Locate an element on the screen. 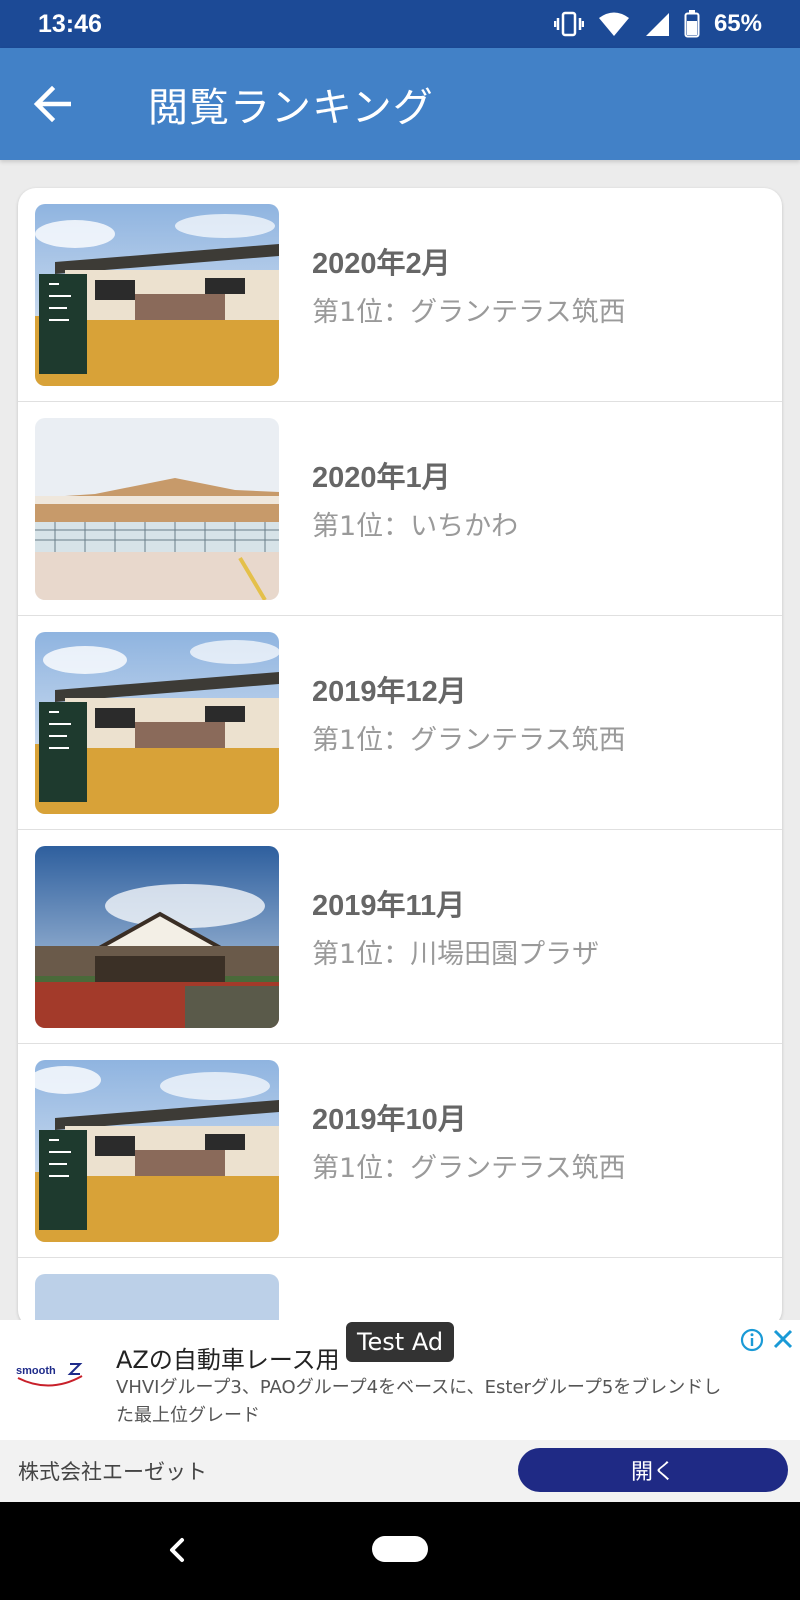 The image size is (800, 1600). ad-footer: 株式会社エーゼット 開く is located at coordinates (400, 1471).